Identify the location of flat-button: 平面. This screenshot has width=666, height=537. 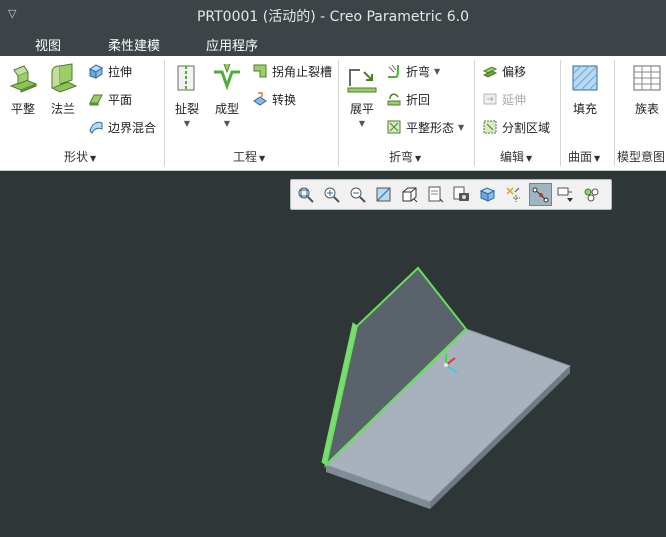
(110, 99).